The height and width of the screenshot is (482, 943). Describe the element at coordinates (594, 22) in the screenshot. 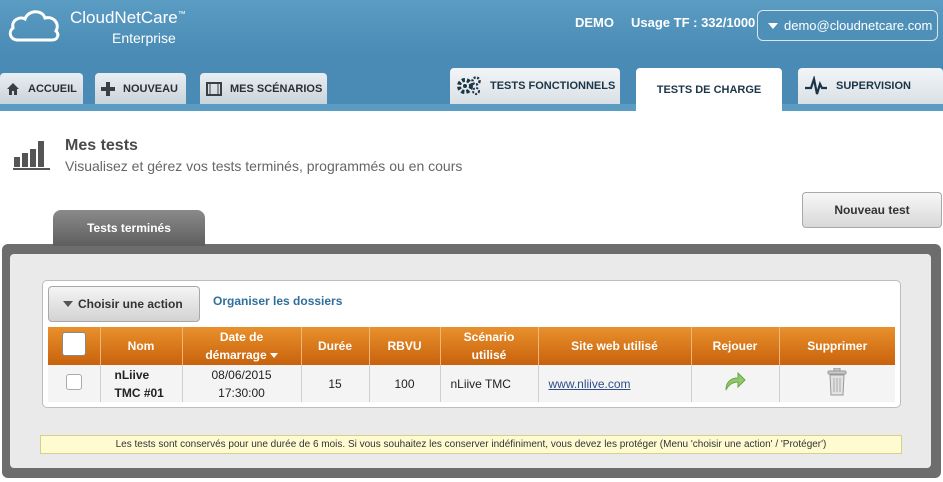

I see `account-name: DEMO` at that location.